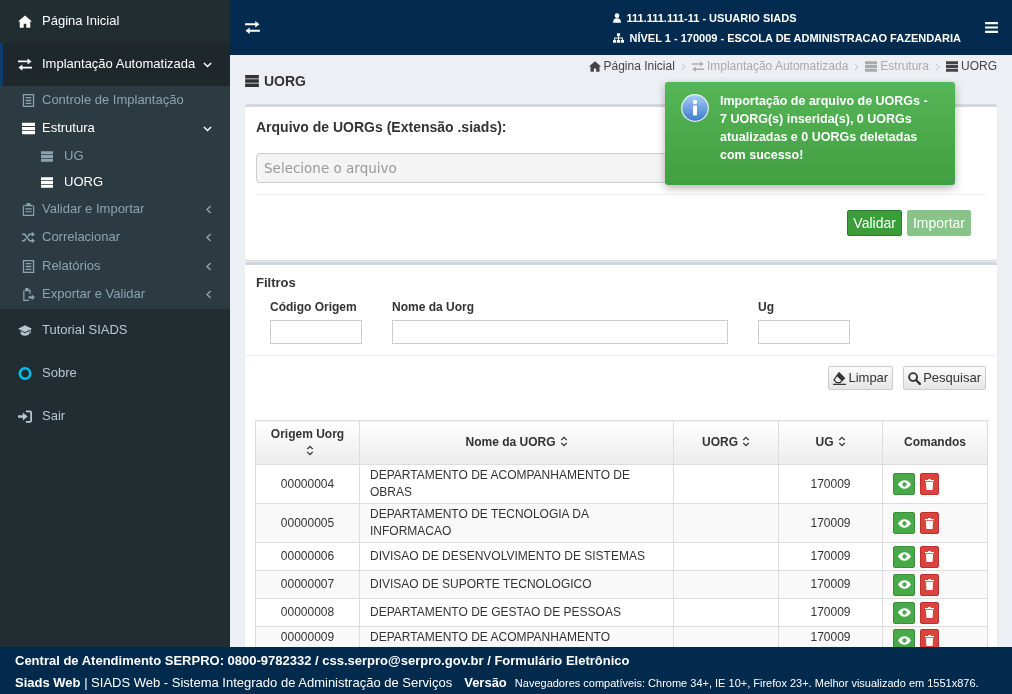 The height and width of the screenshot is (694, 1012). What do you see at coordinates (516, 556) in the screenshot?
I see `table-cell: DIVISAO DE DESENVOLVIMENTO DE SISTEMAS` at bounding box center [516, 556].